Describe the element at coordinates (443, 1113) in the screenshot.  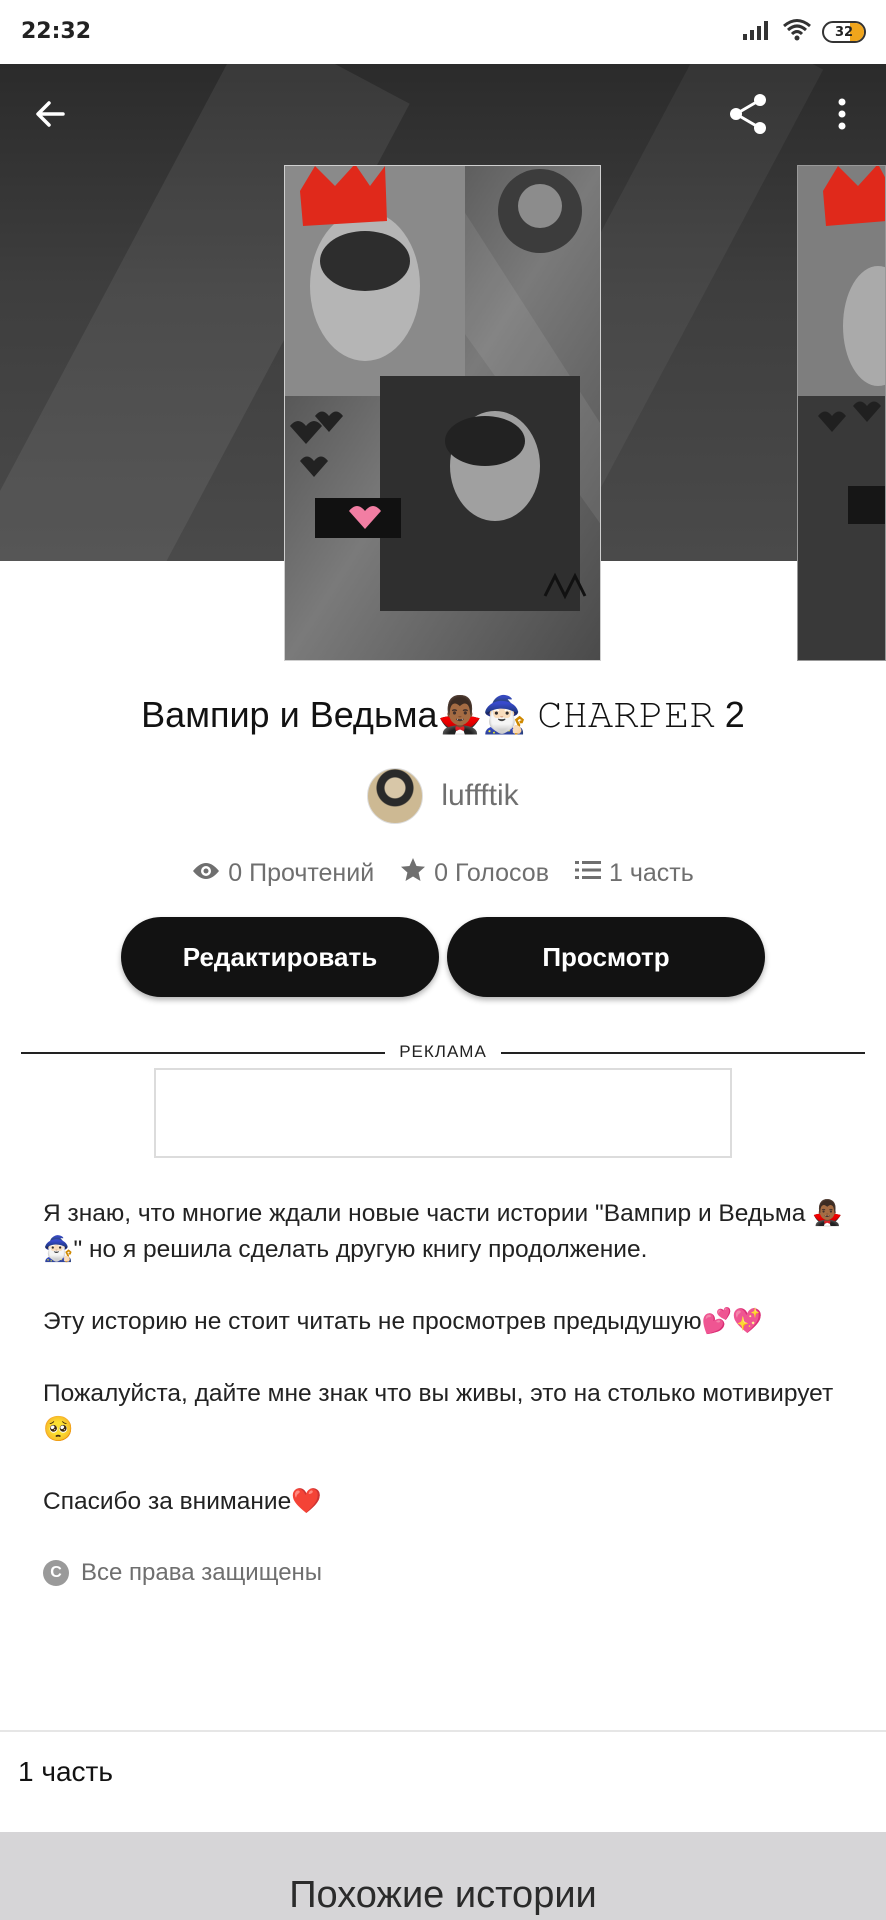
I see `ad-banner` at that location.